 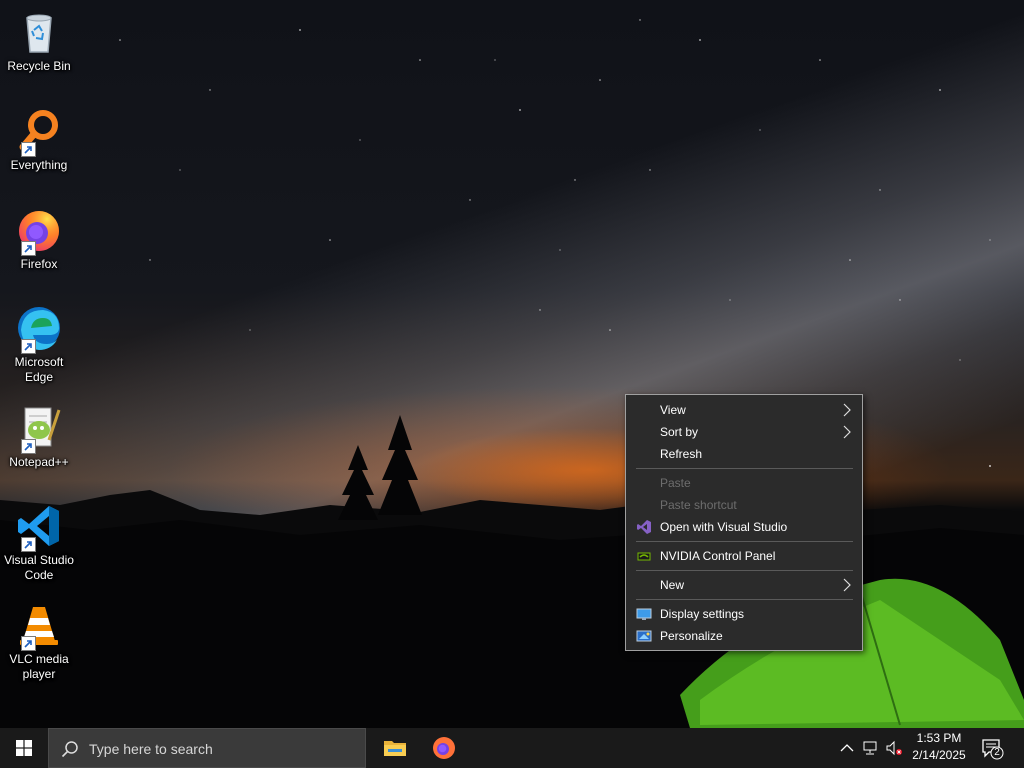 I want to click on menu-item-personalize: Personalize, so click(x=744, y=636).